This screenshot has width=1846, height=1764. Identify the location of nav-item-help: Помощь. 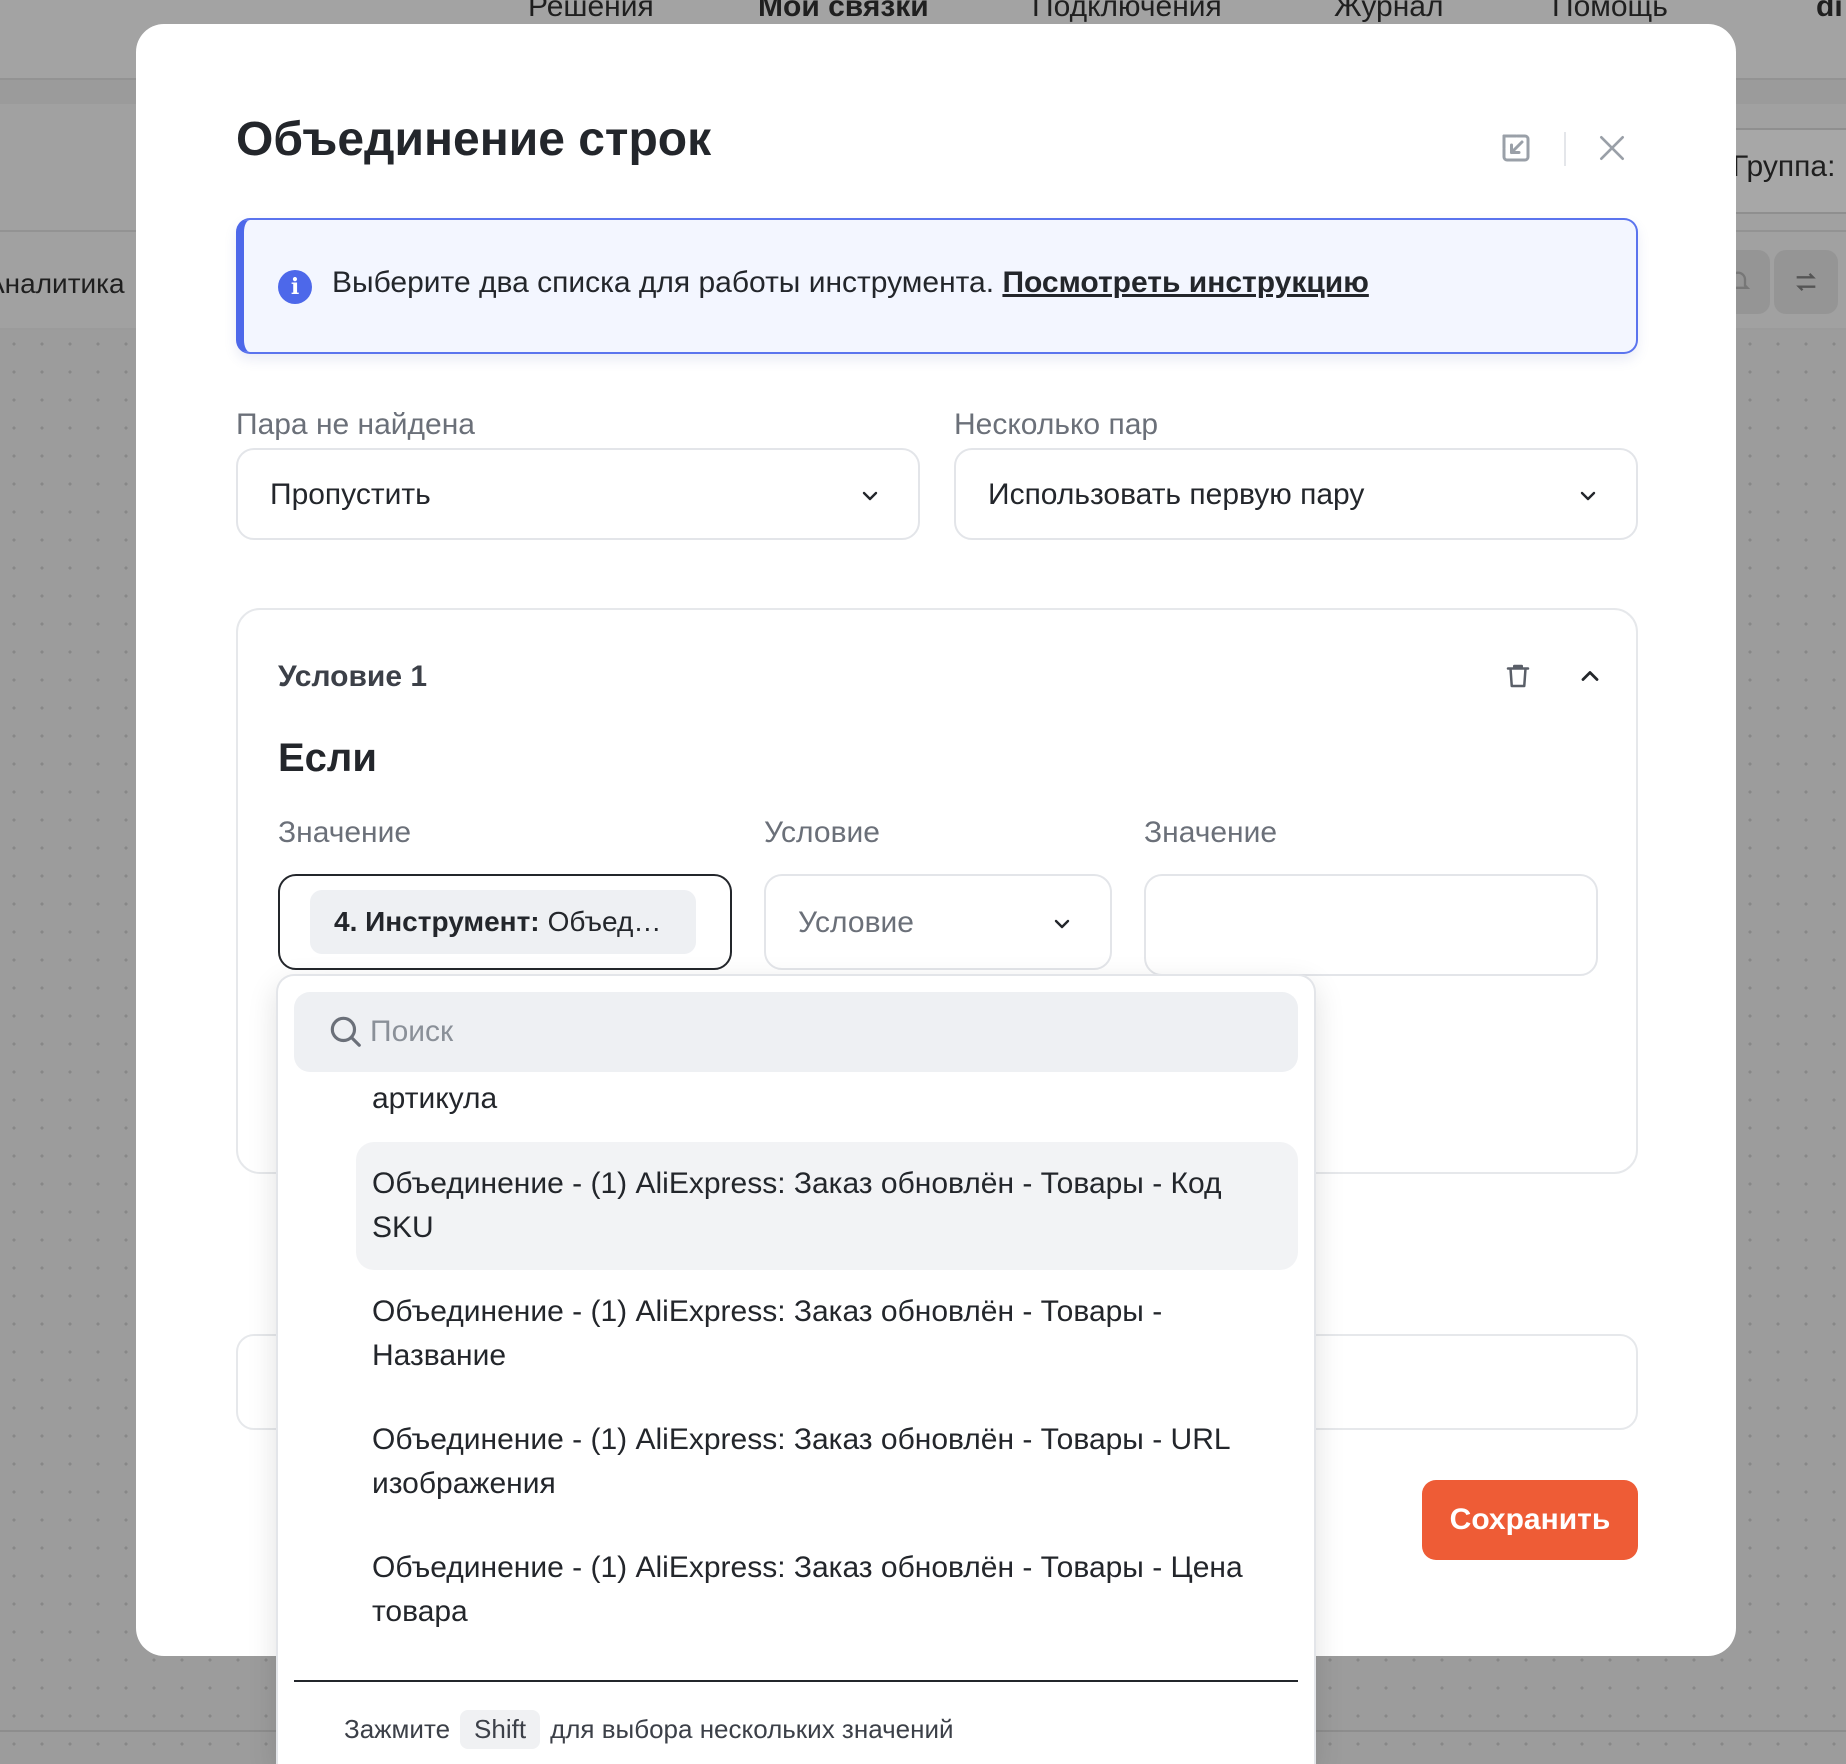
(1610, 12).